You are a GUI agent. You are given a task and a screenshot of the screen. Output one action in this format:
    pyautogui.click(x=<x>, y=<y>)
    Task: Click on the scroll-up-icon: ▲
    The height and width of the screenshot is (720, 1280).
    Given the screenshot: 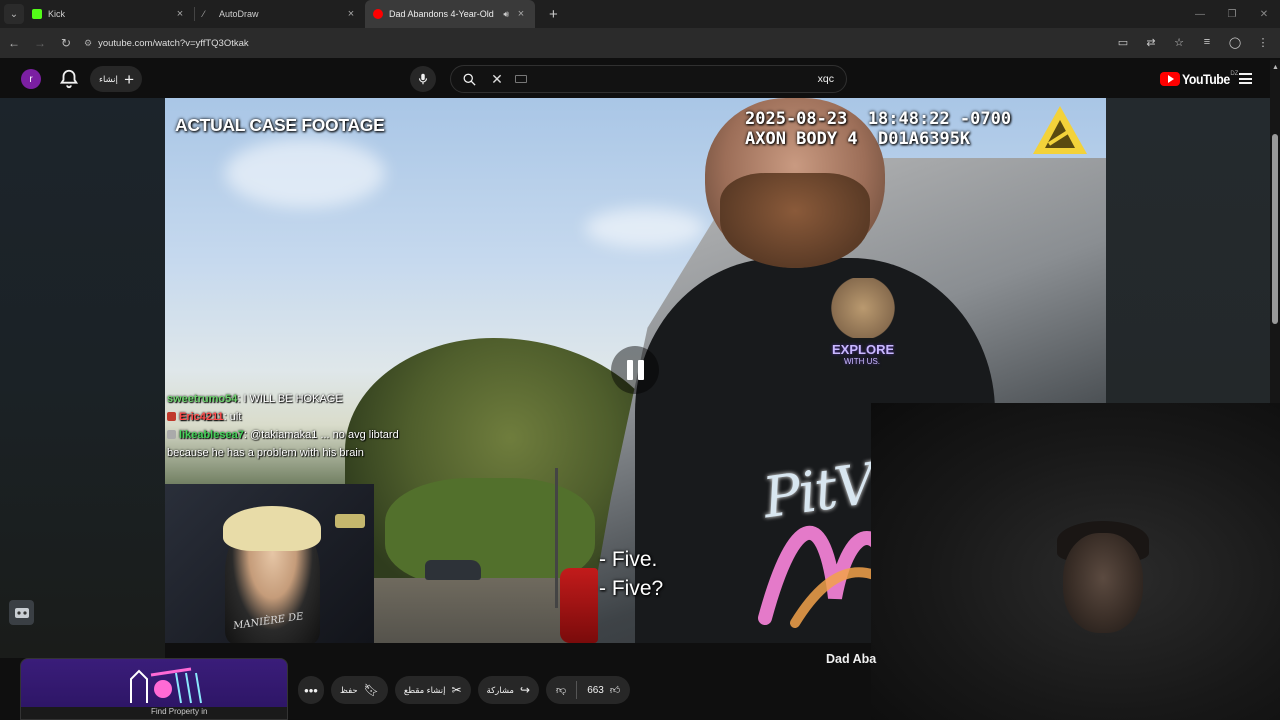 What is the action you would take?
    pyautogui.click(x=1275, y=67)
    